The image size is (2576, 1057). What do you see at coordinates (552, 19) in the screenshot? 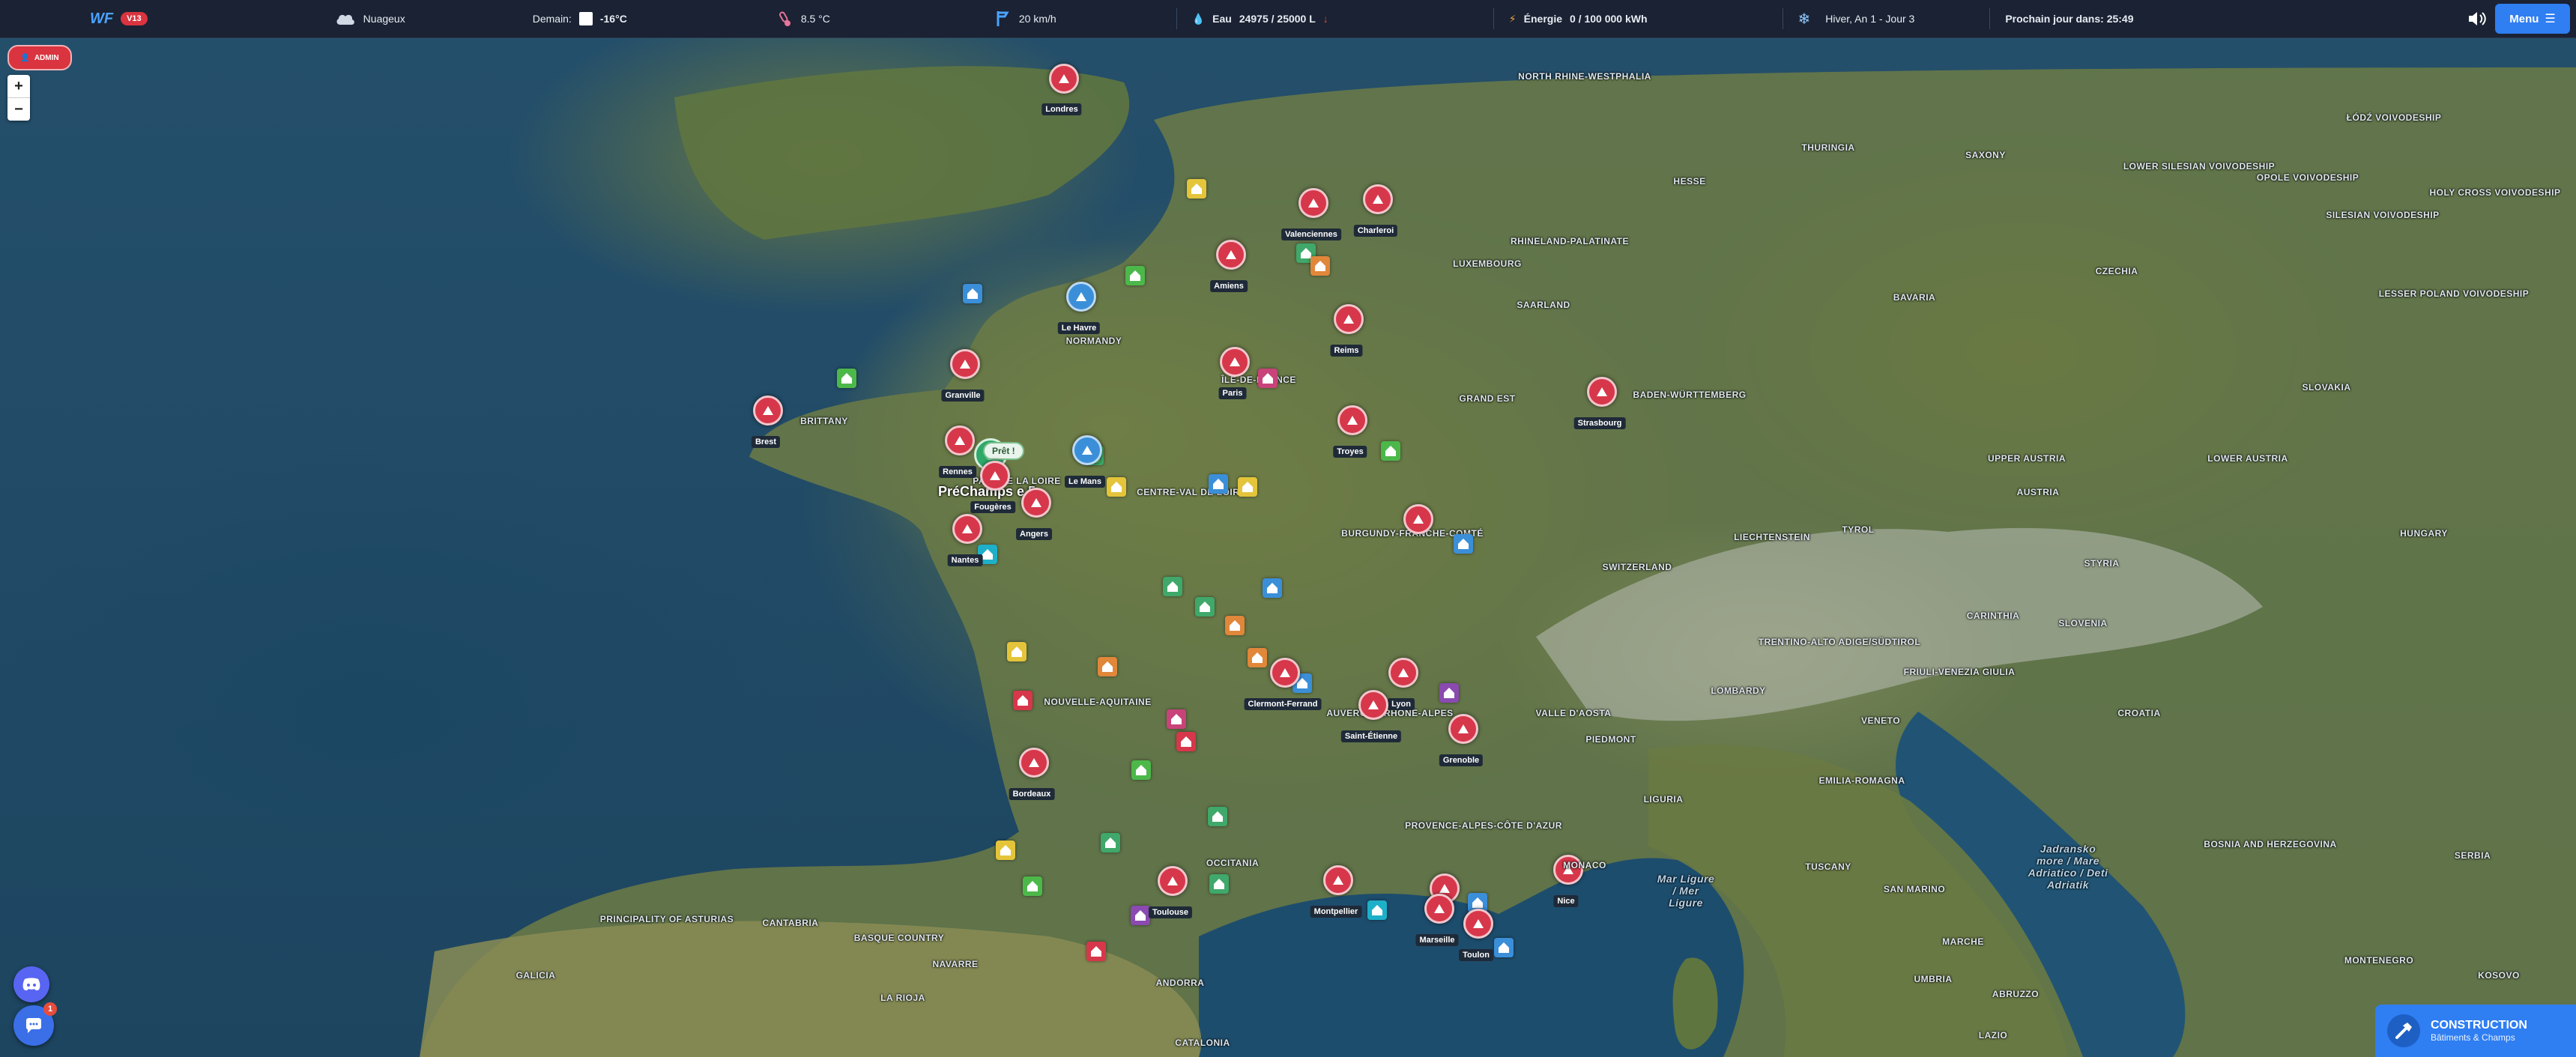
I see `tomorrow-label: Demain:` at bounding box center [552, 19].